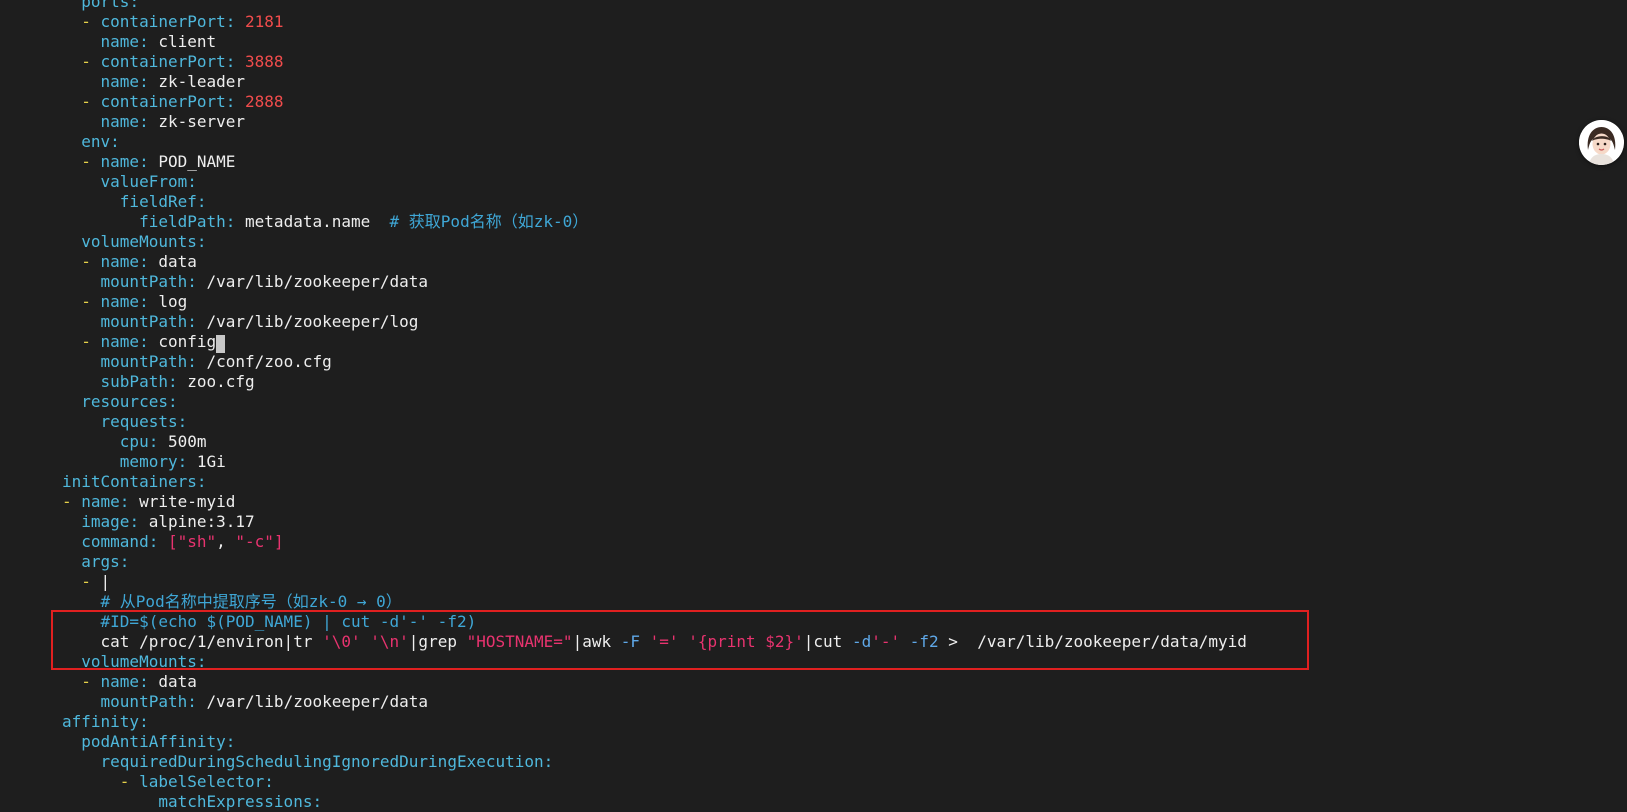  What do you see at coordinates (813, 302) in the screenshot?
I see `code-line: - name: log` at bounding box center [813, 302].